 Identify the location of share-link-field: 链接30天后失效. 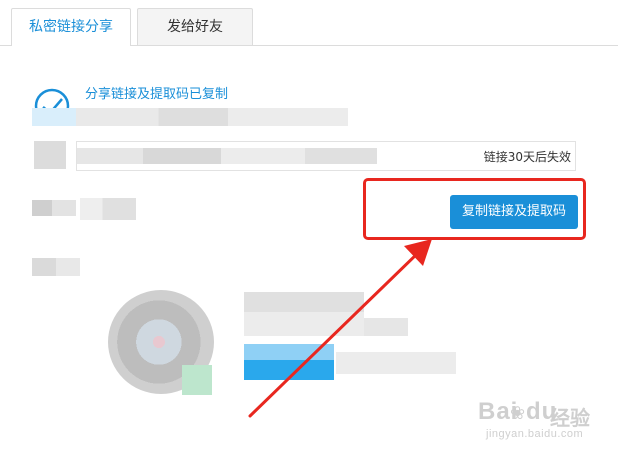
(326, 156).